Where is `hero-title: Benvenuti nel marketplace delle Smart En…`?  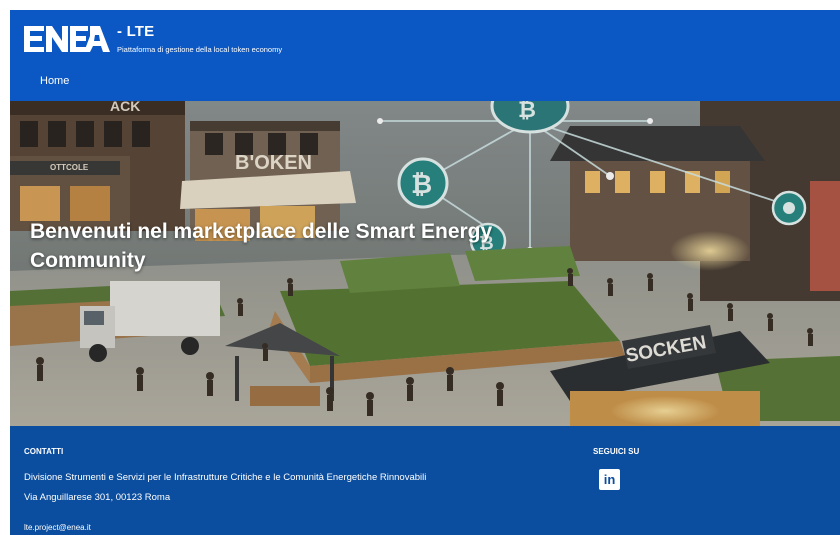
hero-title: Benvenuti nel marketplace delle Smart En… is located at coordinates (261, 246).